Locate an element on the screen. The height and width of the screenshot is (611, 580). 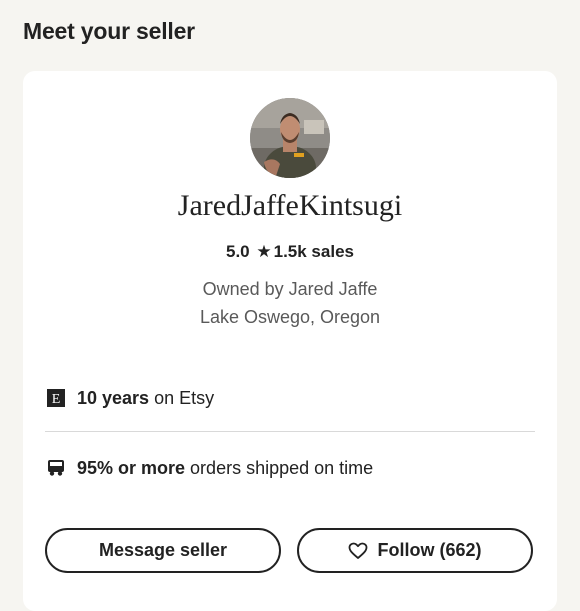
message-seller-label: Message seller is located at coordinates (163, 550).